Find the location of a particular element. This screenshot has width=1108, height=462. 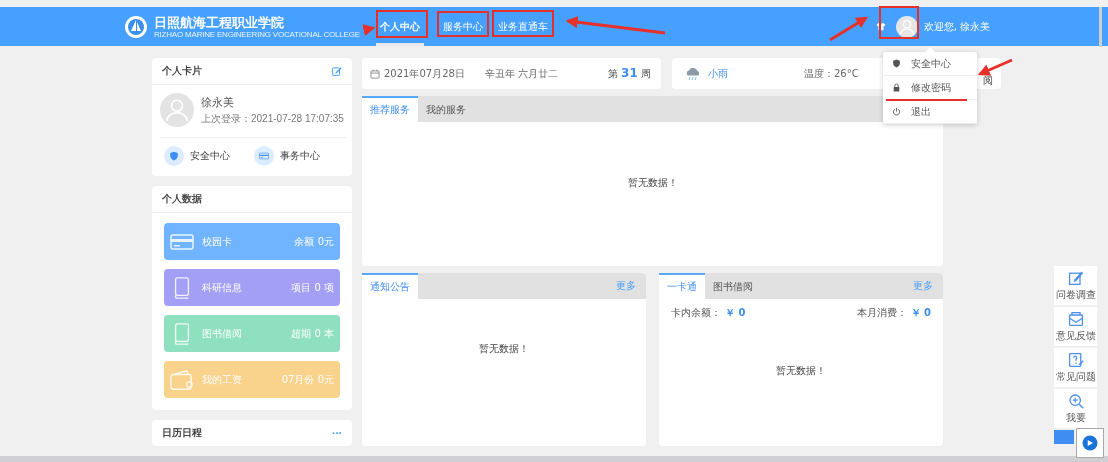

nav-tab: 服务中心 is located at coordinates (463, 26).